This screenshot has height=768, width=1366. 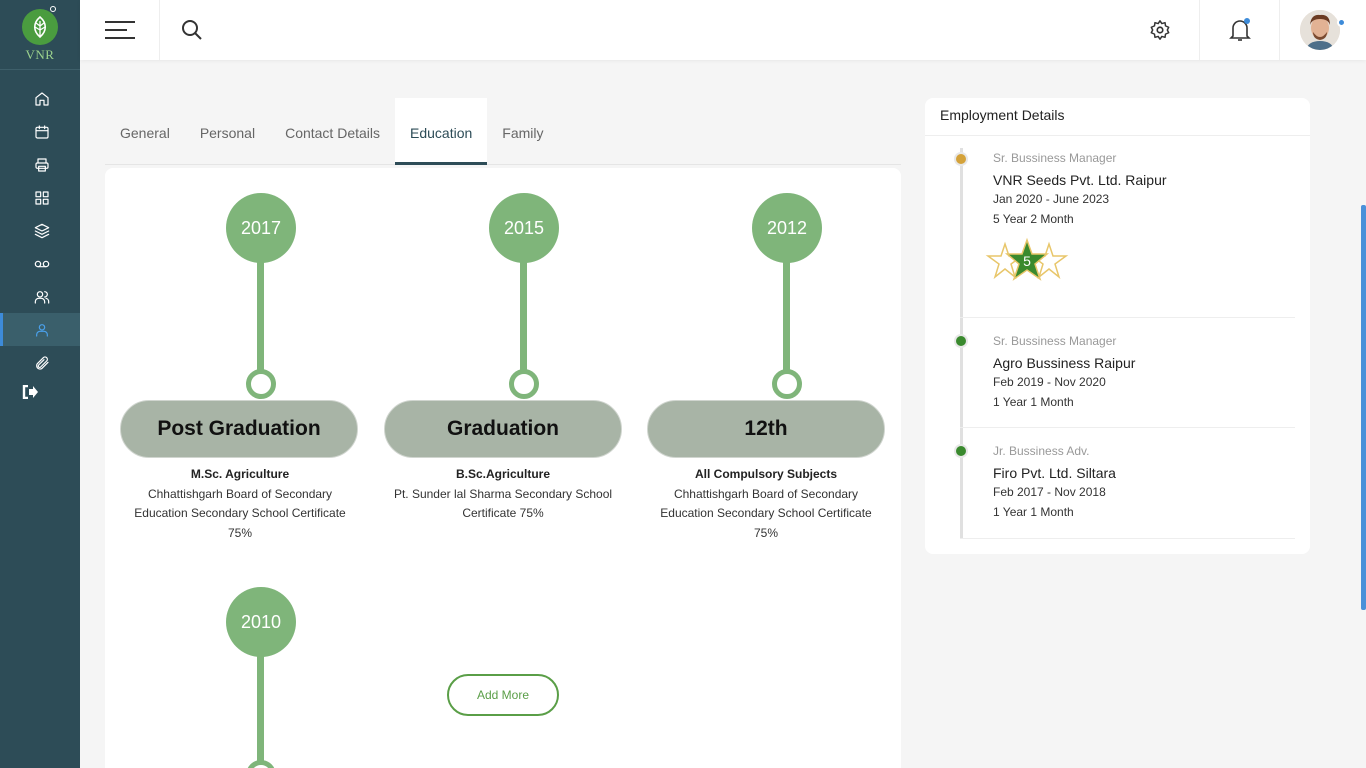 I want to click on sidebar-item-calendar, so click(x=40, y=131).